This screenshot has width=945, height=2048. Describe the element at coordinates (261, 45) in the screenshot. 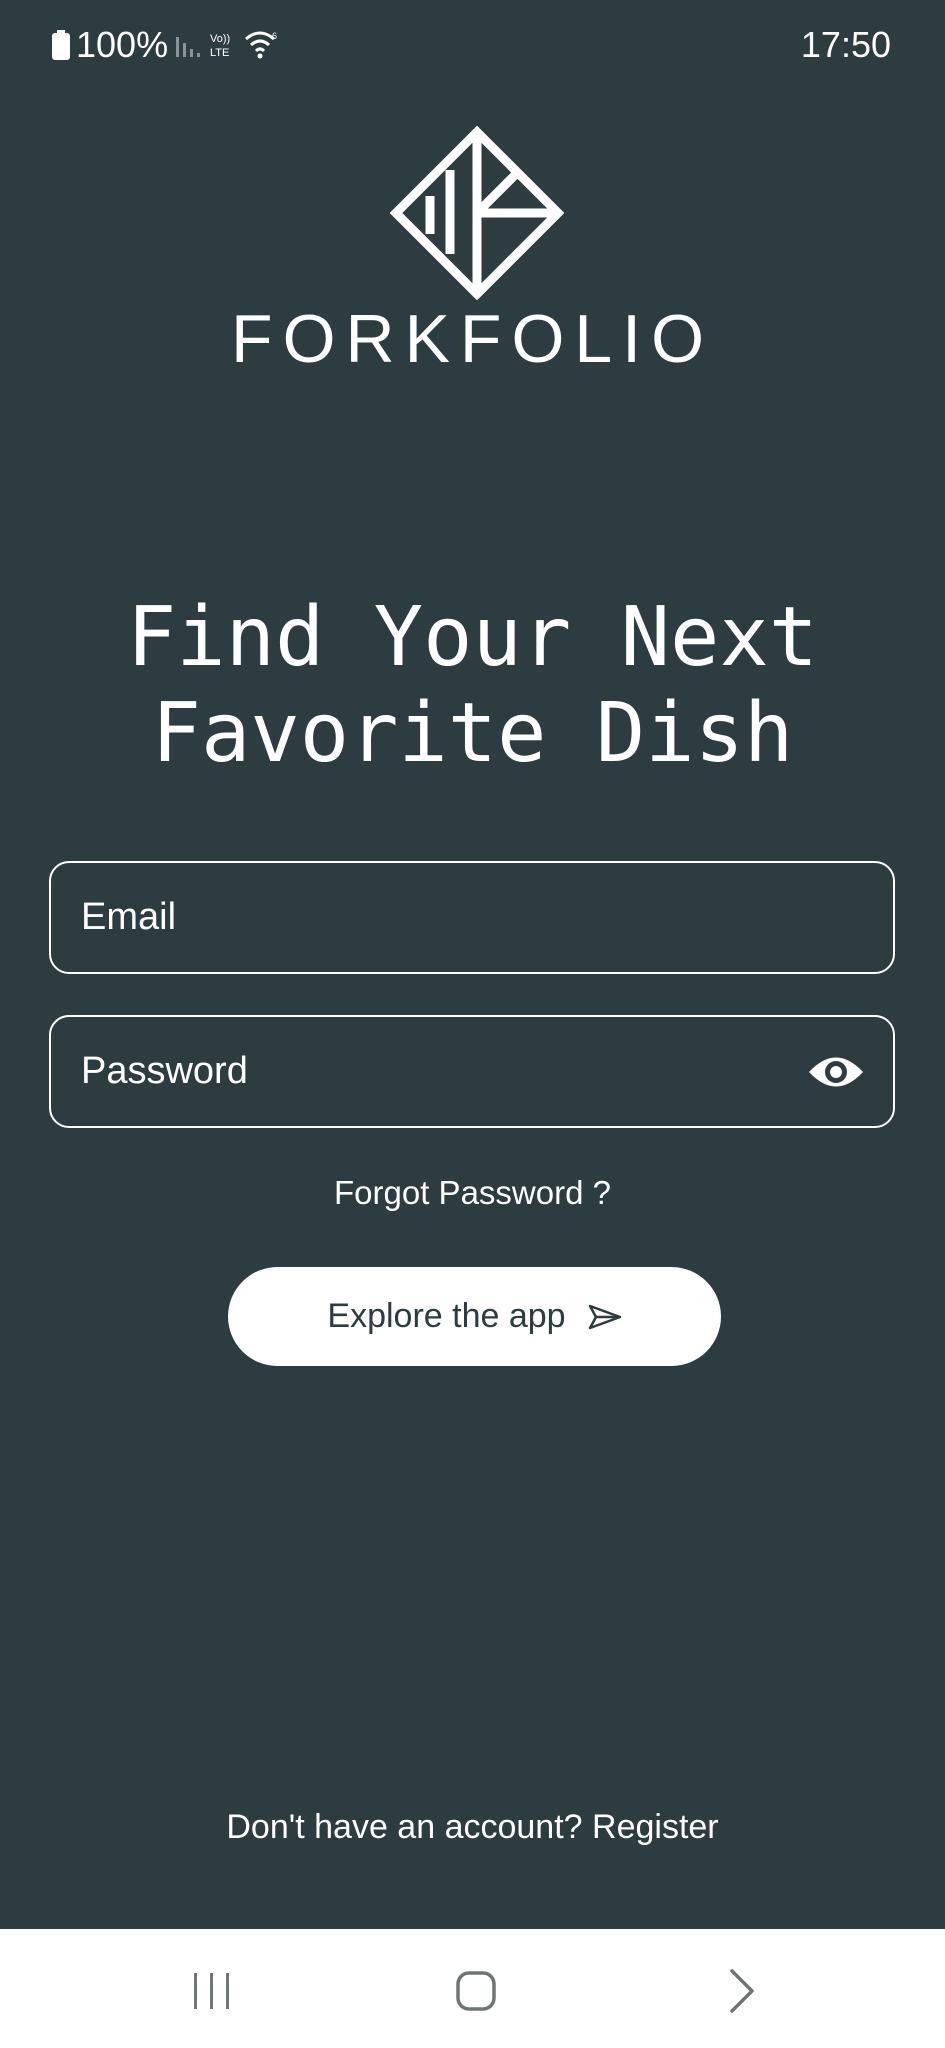

I see `wifi-6-icon: 6` at that location.